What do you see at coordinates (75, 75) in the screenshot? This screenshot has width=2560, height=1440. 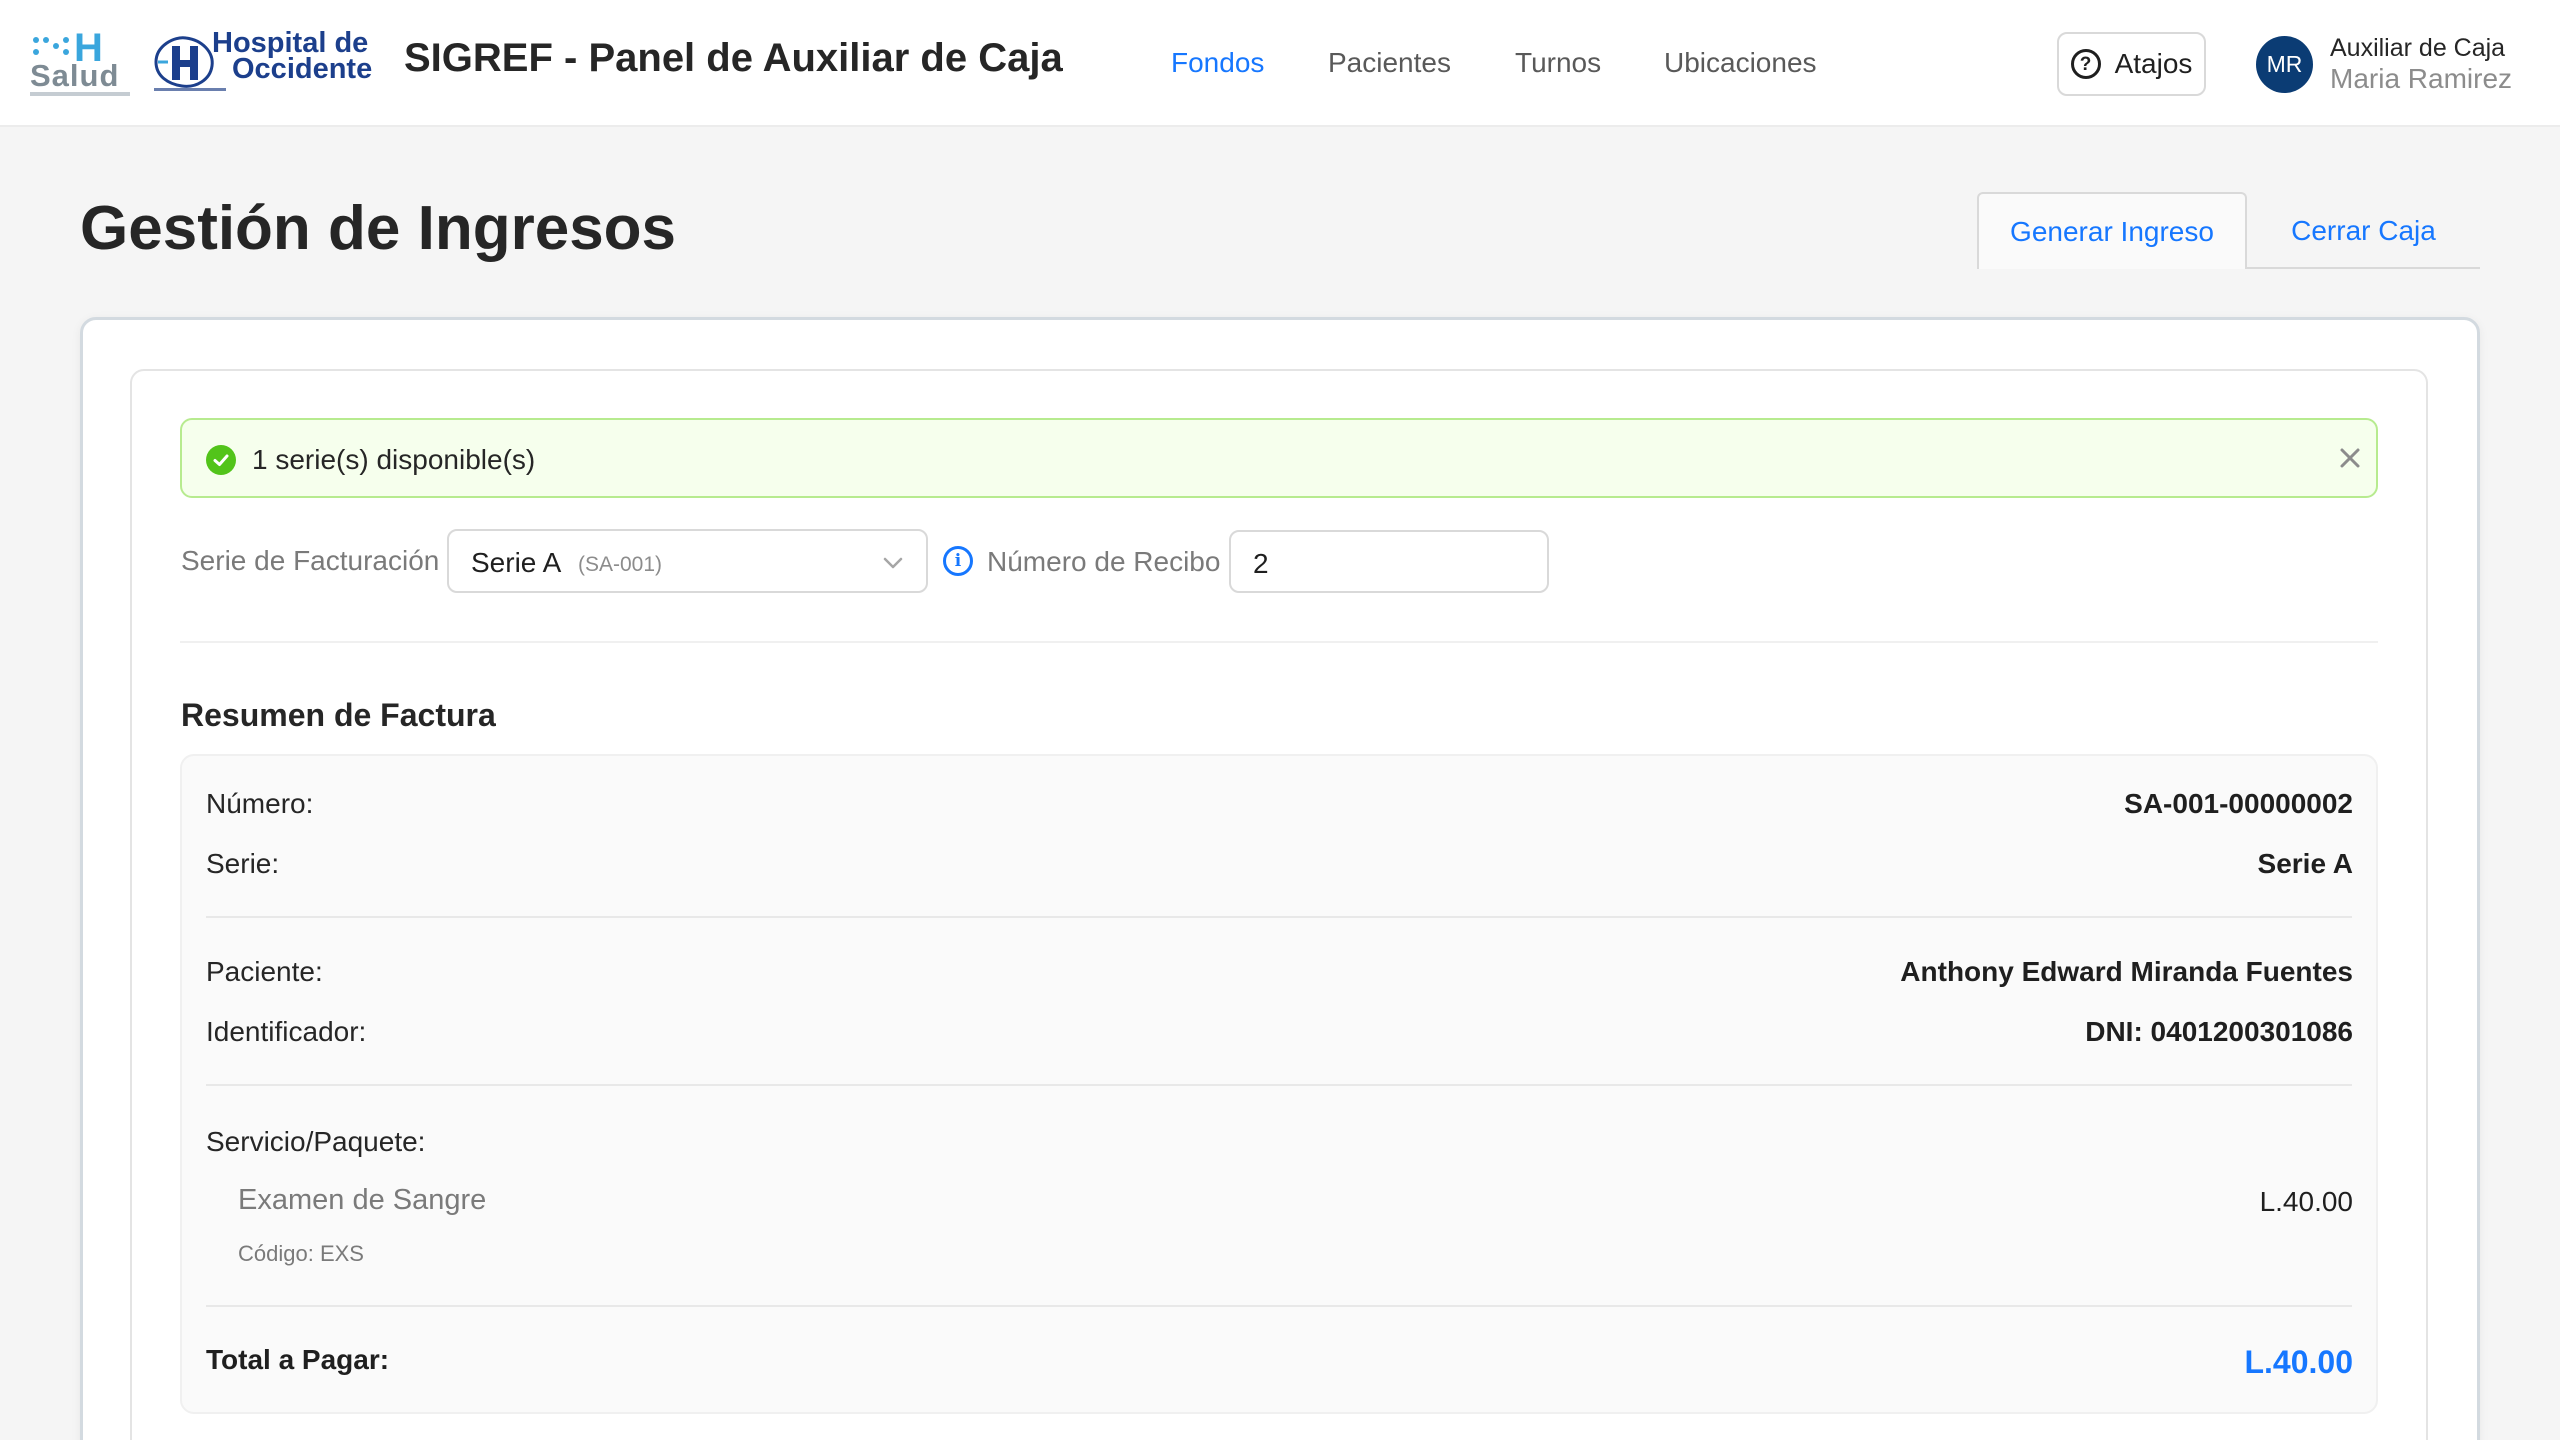 I see `salud-logo-word: Salud` at bounding box center [75, 75].